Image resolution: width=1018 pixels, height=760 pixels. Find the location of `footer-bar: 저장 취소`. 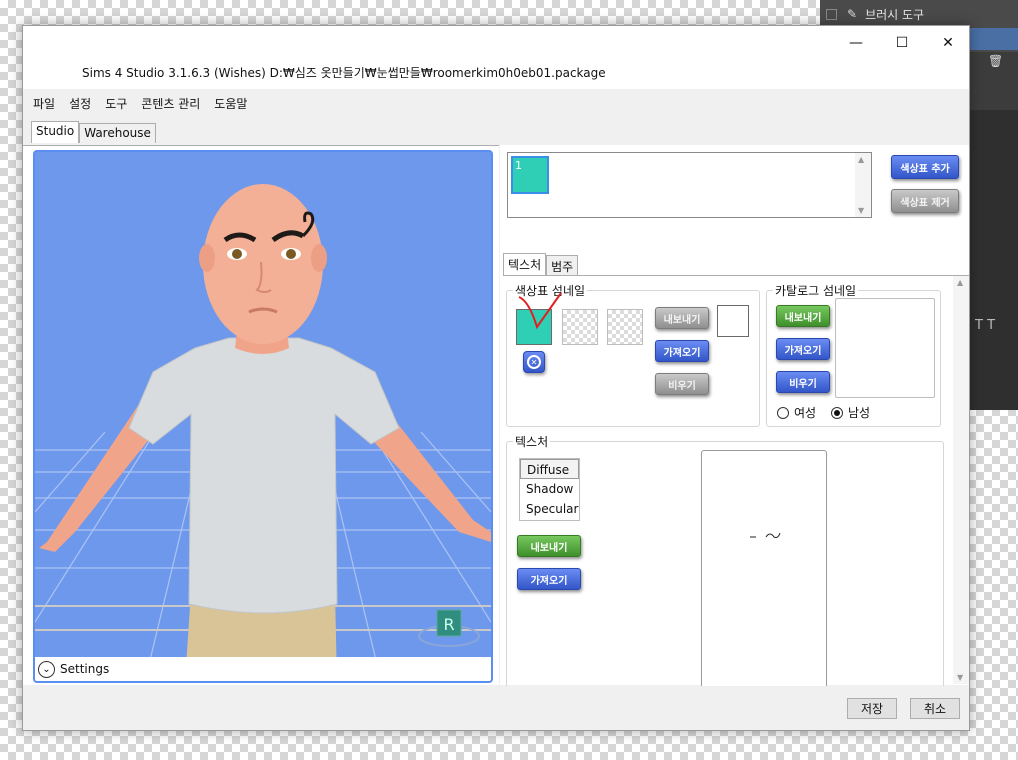

footer-bar: 저장 취소 is located at coordinates (496, 708).